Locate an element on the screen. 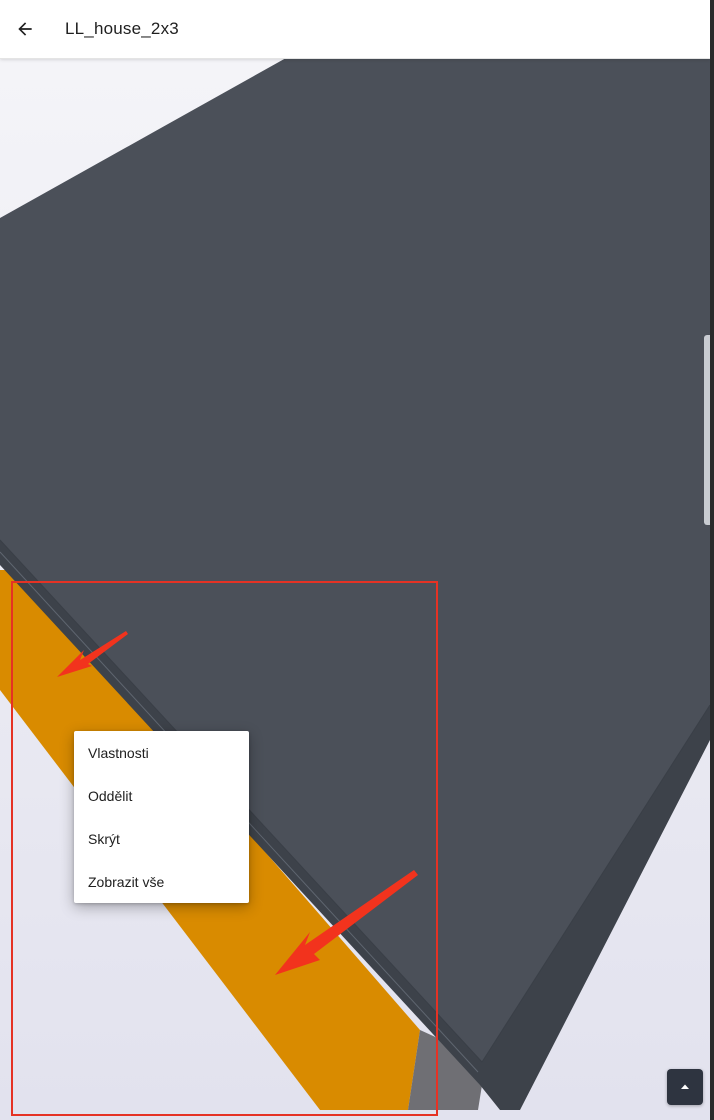 This screenshot has height=1120, width=714. menu-item-properties: Vlastnosti is located at coordinates (161, 752).